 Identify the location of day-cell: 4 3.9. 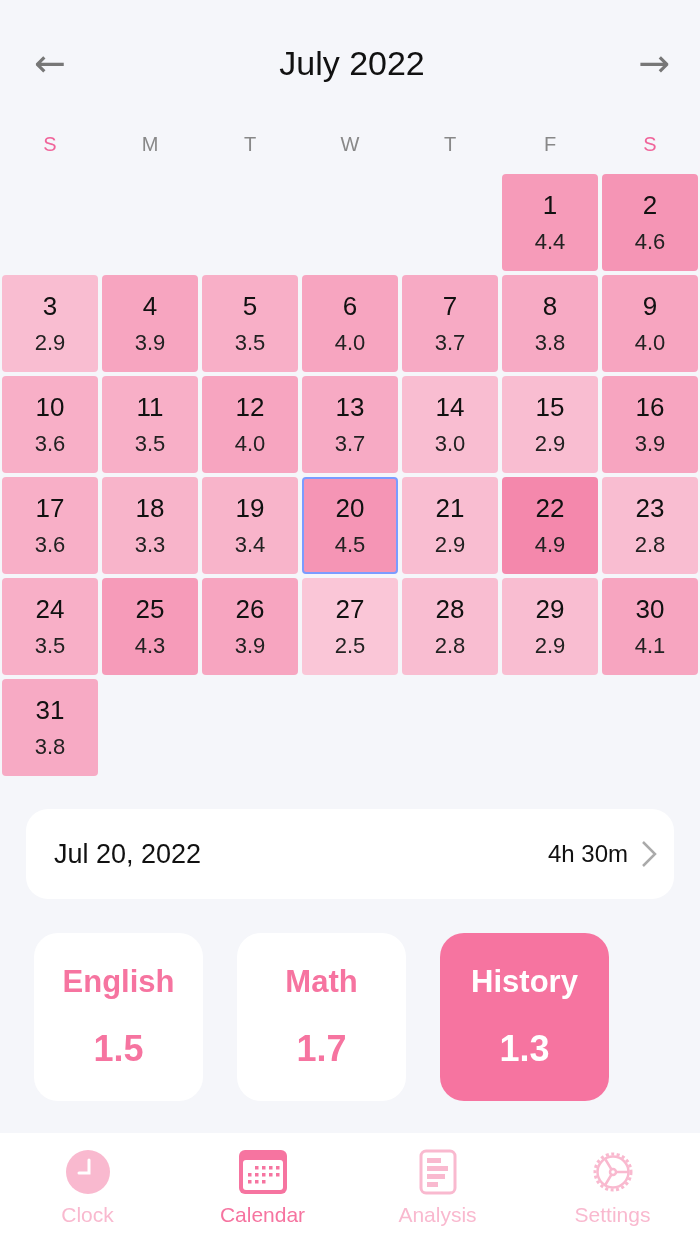
(150, 323).